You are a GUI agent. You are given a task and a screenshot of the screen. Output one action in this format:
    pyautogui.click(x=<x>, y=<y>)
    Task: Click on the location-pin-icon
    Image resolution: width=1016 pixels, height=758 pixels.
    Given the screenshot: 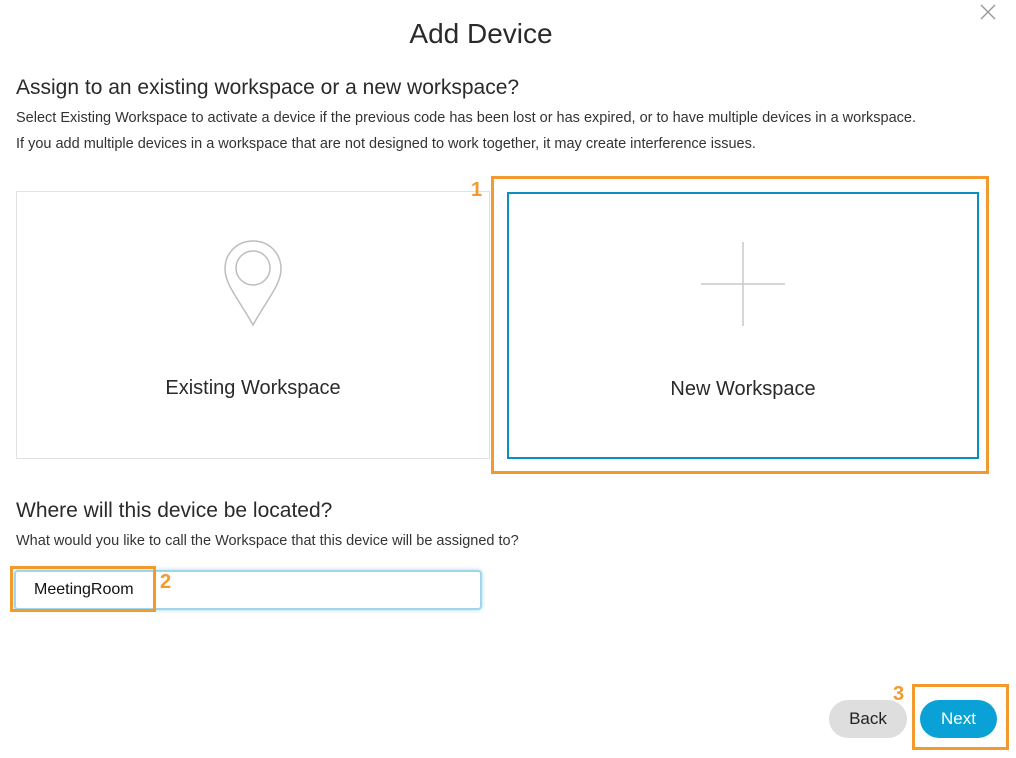 What is the action you would take?
    pyautogui.click(x=253, y=283)
    